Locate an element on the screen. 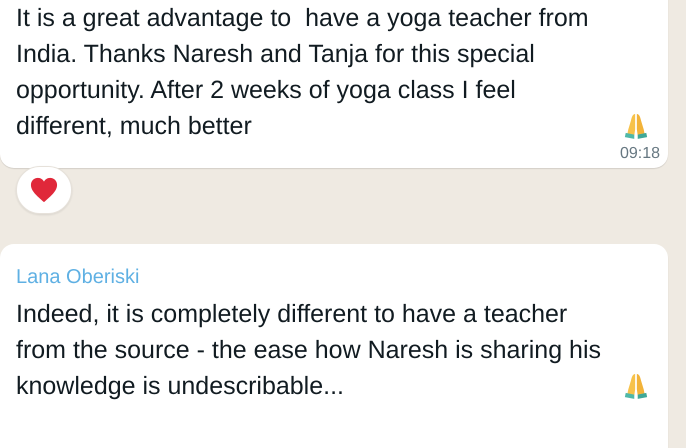 This screenshot has height=448, width=686. reaction-badge is located at coordinates (44, 190).